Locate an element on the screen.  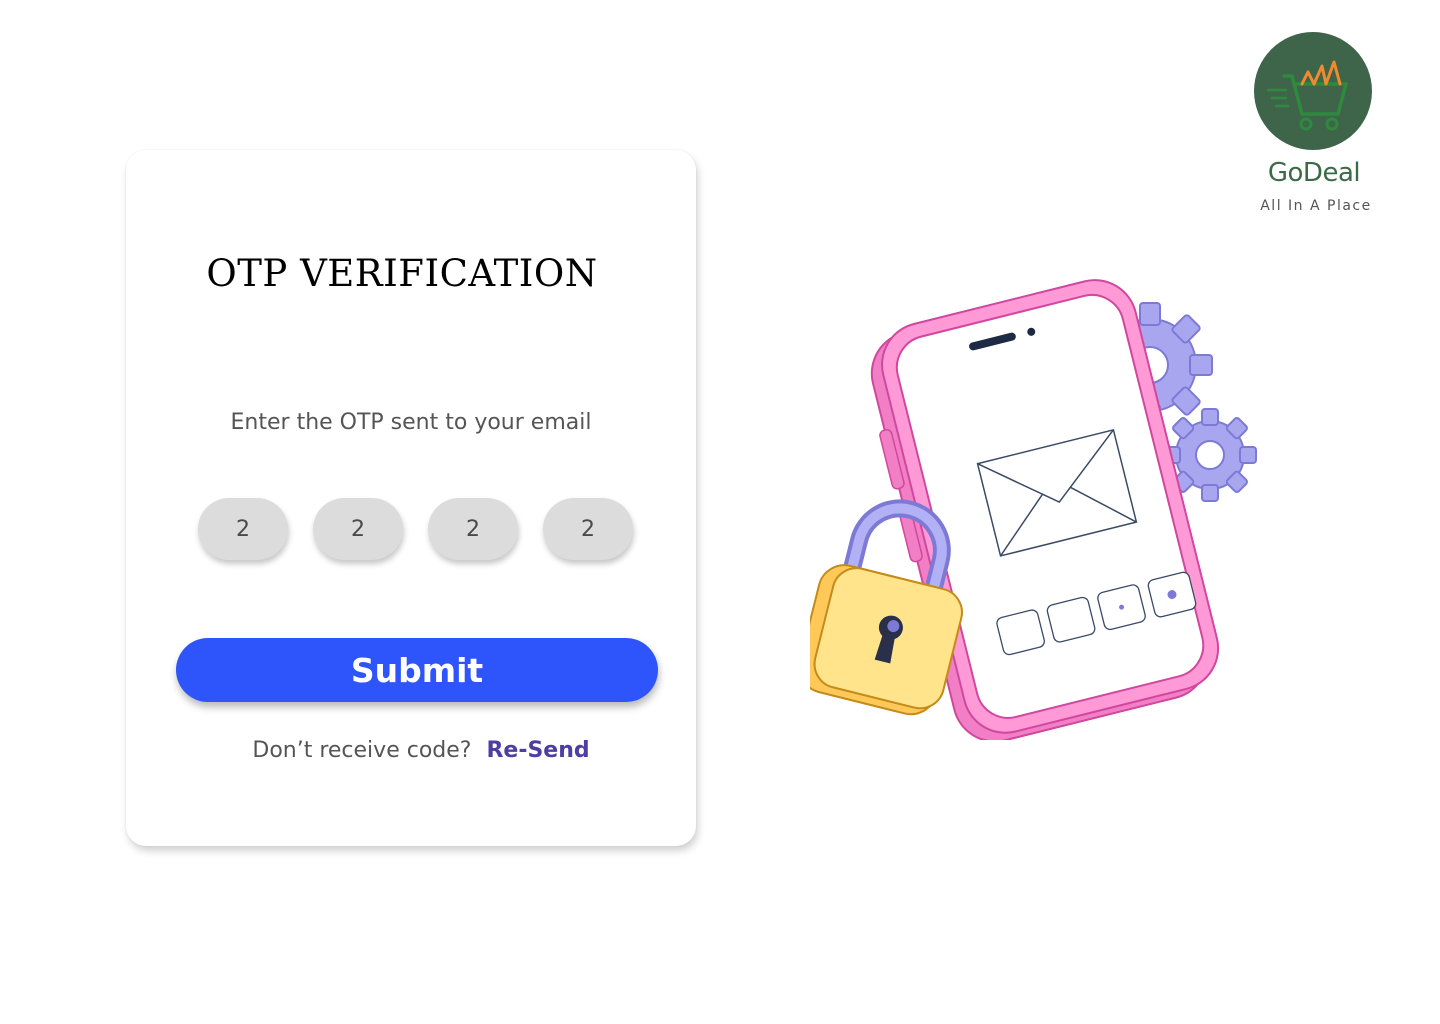
otp-input-group is located at coordinates (415, 529).